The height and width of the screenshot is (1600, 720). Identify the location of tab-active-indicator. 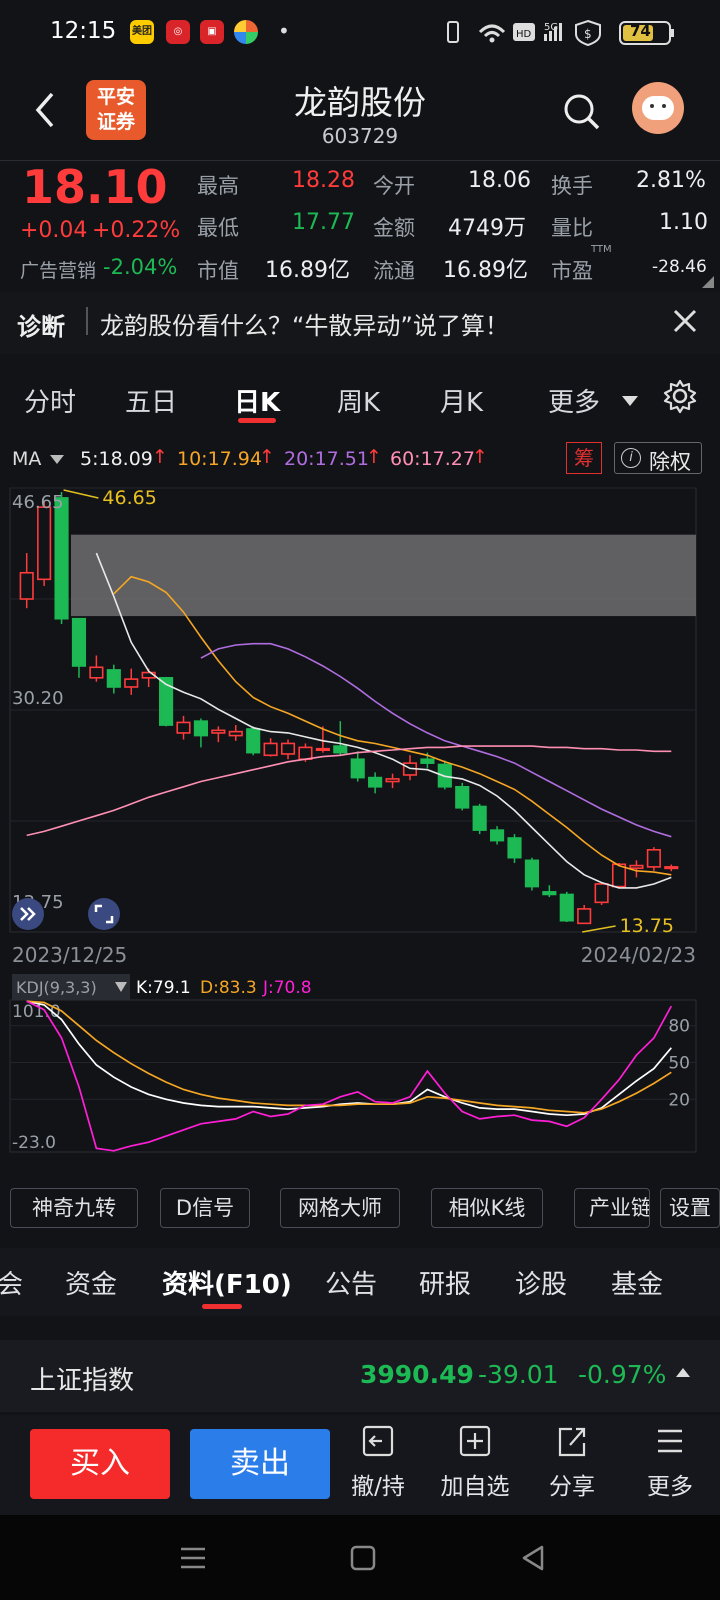
(257, 420).